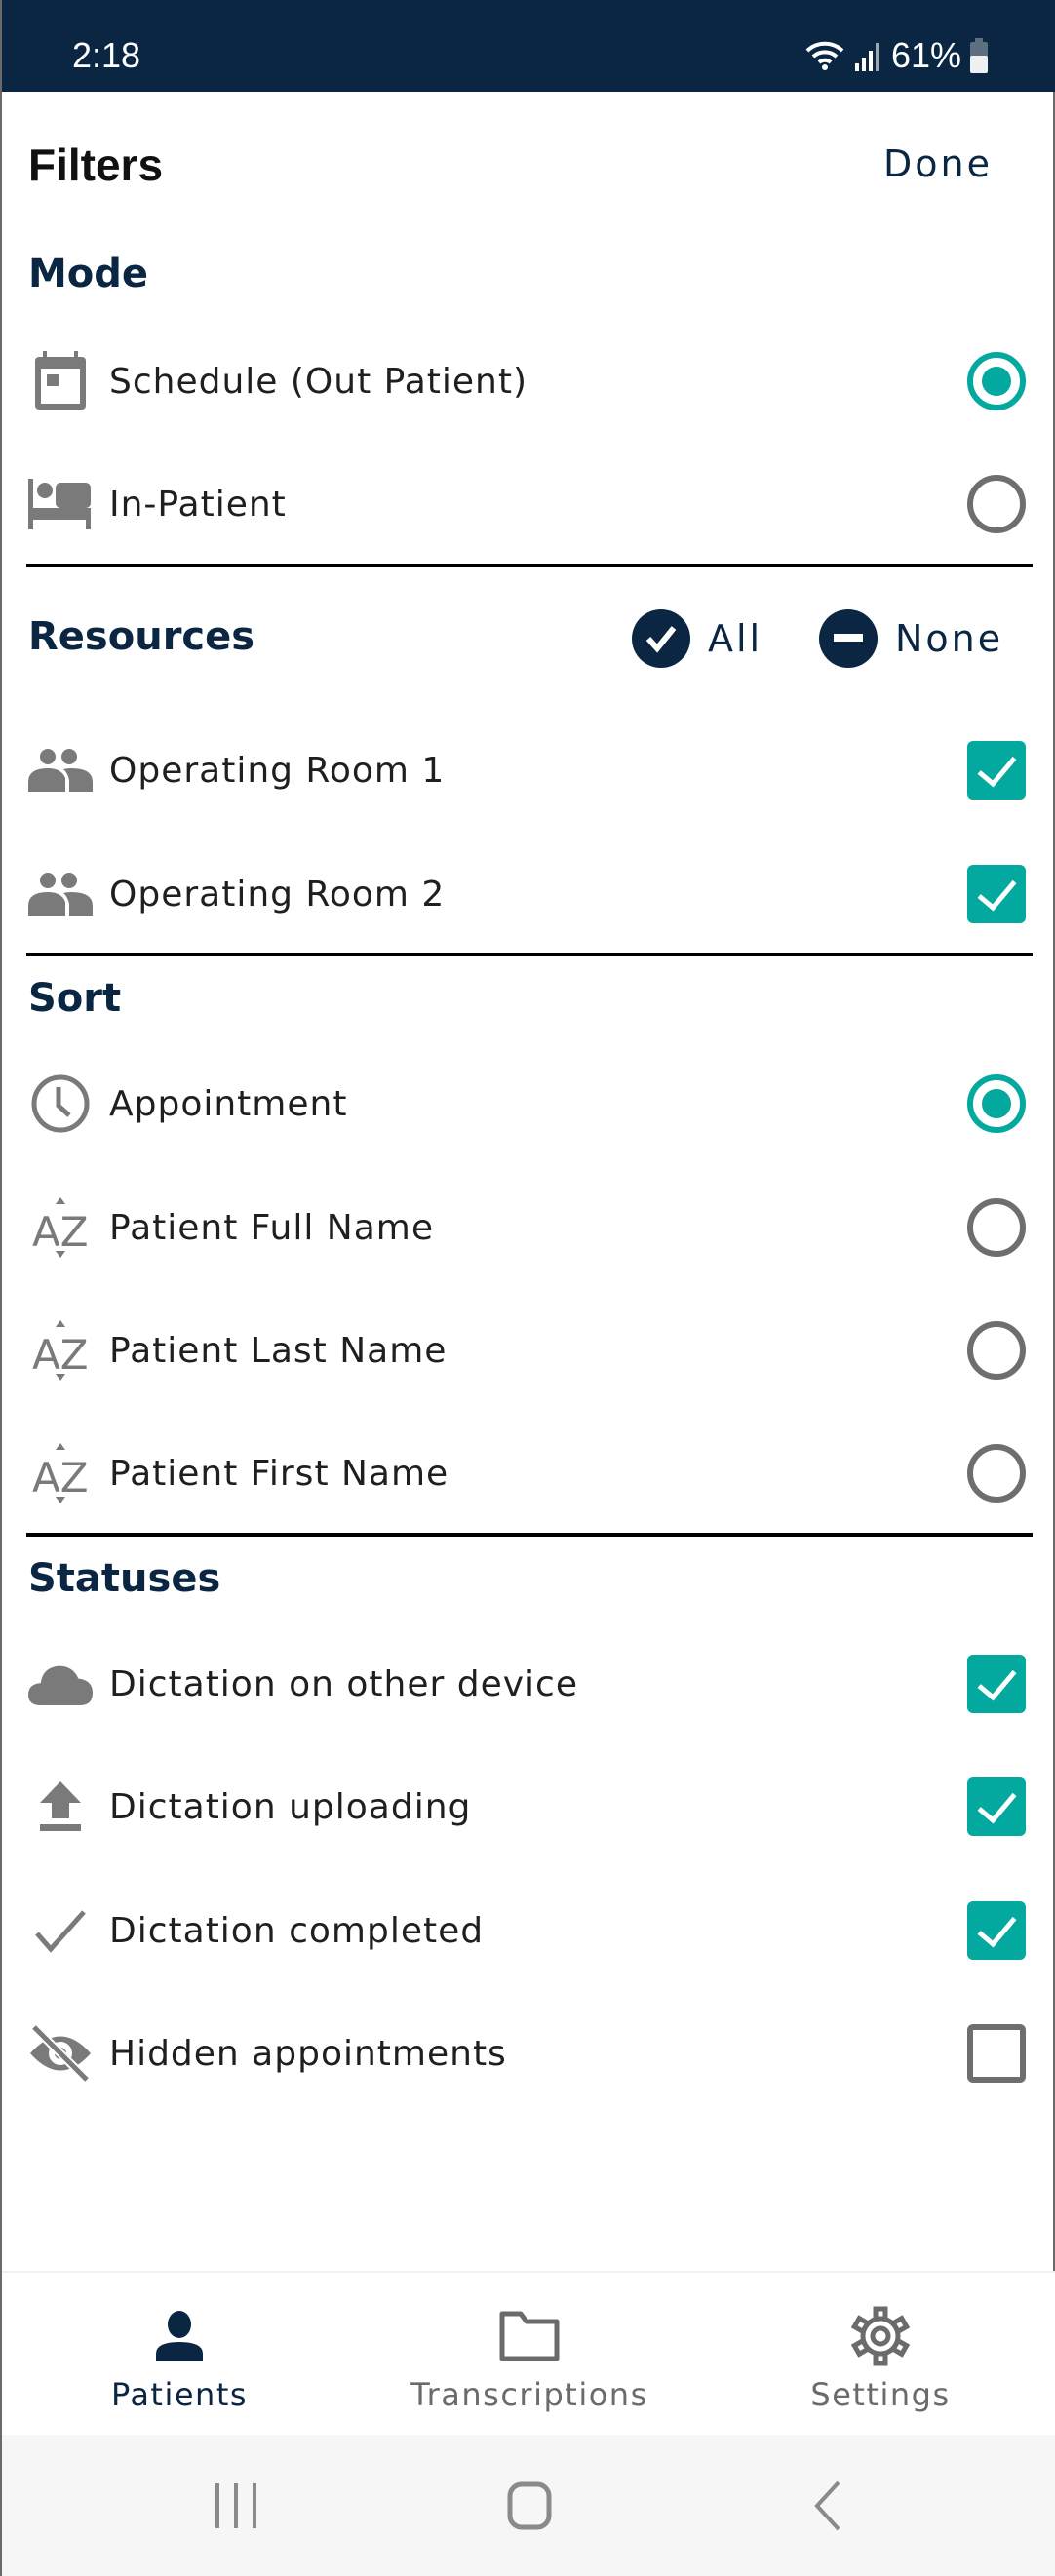 The image size is (1055, 2576). Describe the element at coordinates (528, 1473) in the screenshot. I see `sort-option-first-name: AZ Patient First Name` at that location.